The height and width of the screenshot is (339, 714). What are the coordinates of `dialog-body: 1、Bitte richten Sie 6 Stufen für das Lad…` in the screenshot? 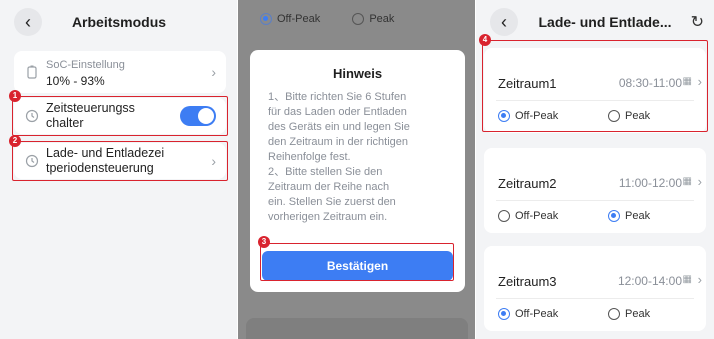 It's located at (361, 157).